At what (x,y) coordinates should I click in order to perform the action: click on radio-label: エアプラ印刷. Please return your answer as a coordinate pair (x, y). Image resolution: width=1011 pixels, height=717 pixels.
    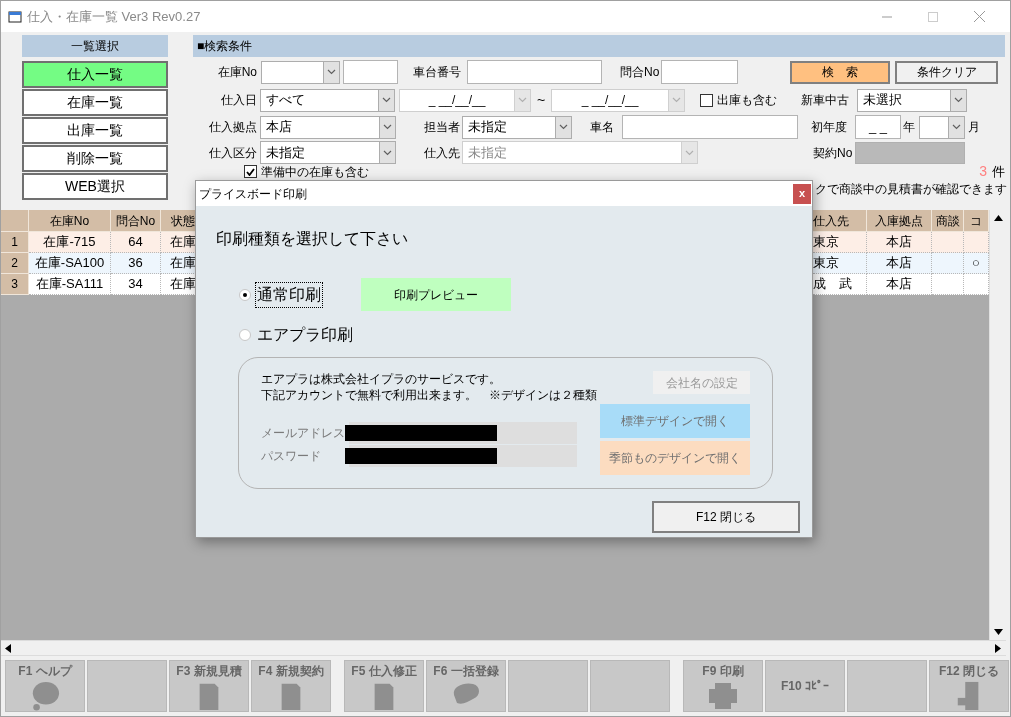
    Looking at the image, I should click on (305, 335).